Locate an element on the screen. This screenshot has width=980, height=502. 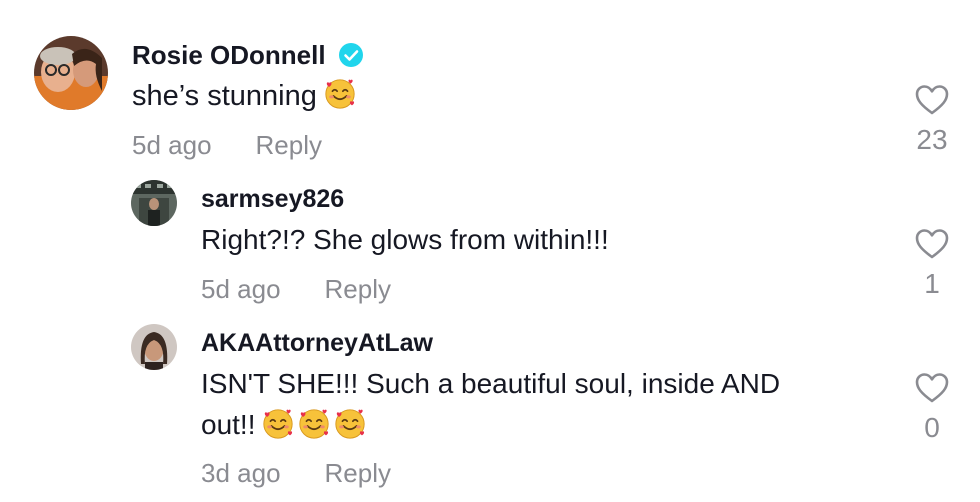
like-count: 0 is located at coordinates (932, 427).